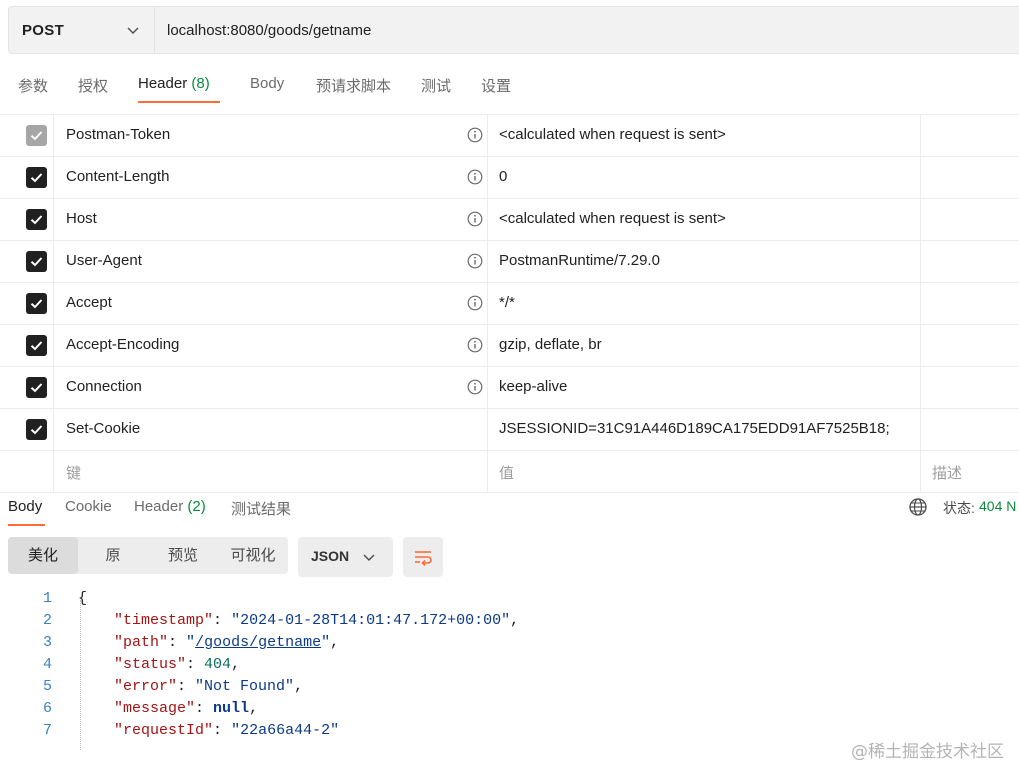 The width and height of the screenshot is (1019, 763). What do you see at coordinates (998, 506) in the screenshot?
I see `status-code: 404 N` at bounding box center [998, 506].